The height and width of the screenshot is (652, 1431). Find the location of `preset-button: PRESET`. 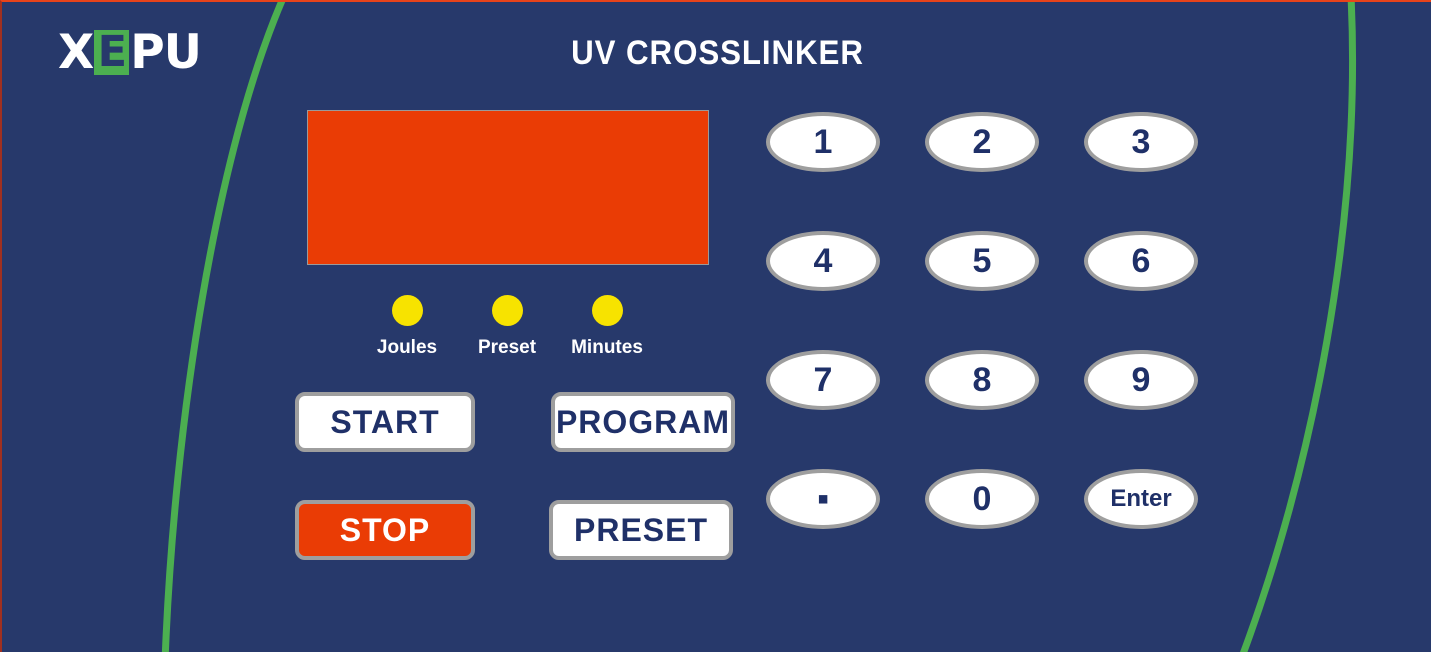

preset-button: PRESET is located at coordinates (641, 530).